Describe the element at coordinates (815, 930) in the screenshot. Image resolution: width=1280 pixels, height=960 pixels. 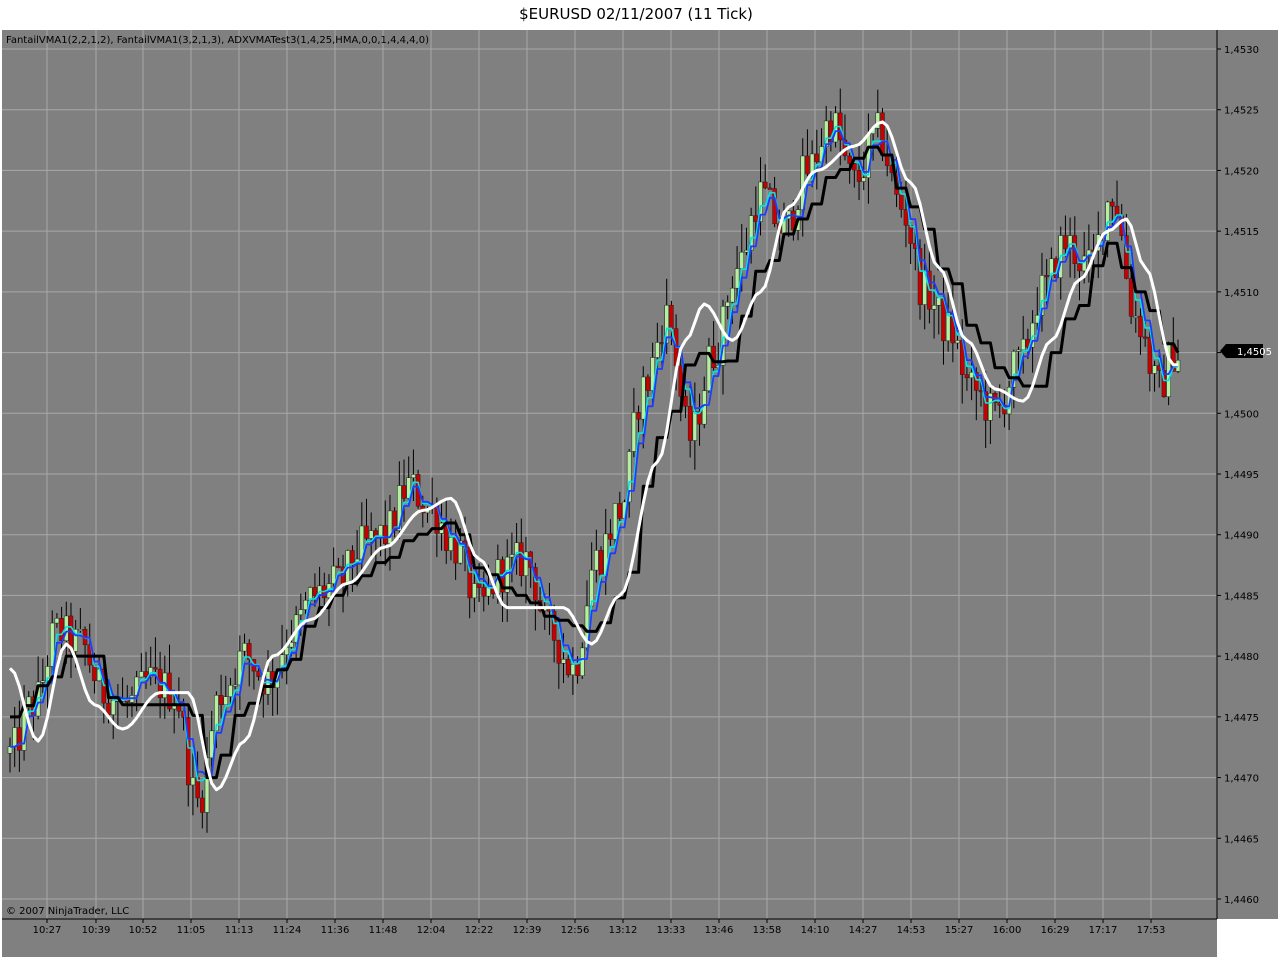
I see `x-tick-label: 14:10` at that location.